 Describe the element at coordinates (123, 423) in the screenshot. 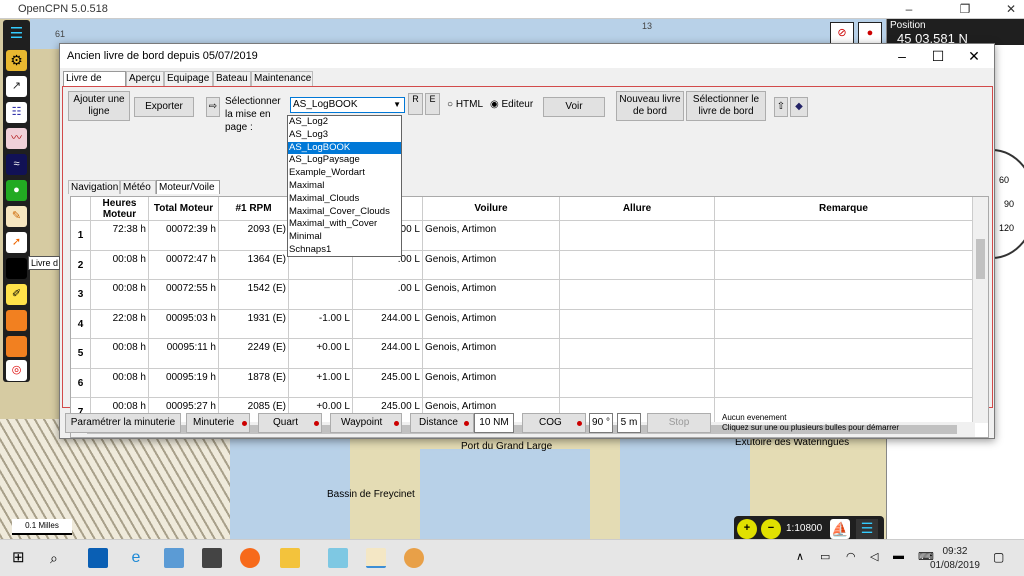

I see `timer-settings-button: Paramétrer la minuterie` at that location.